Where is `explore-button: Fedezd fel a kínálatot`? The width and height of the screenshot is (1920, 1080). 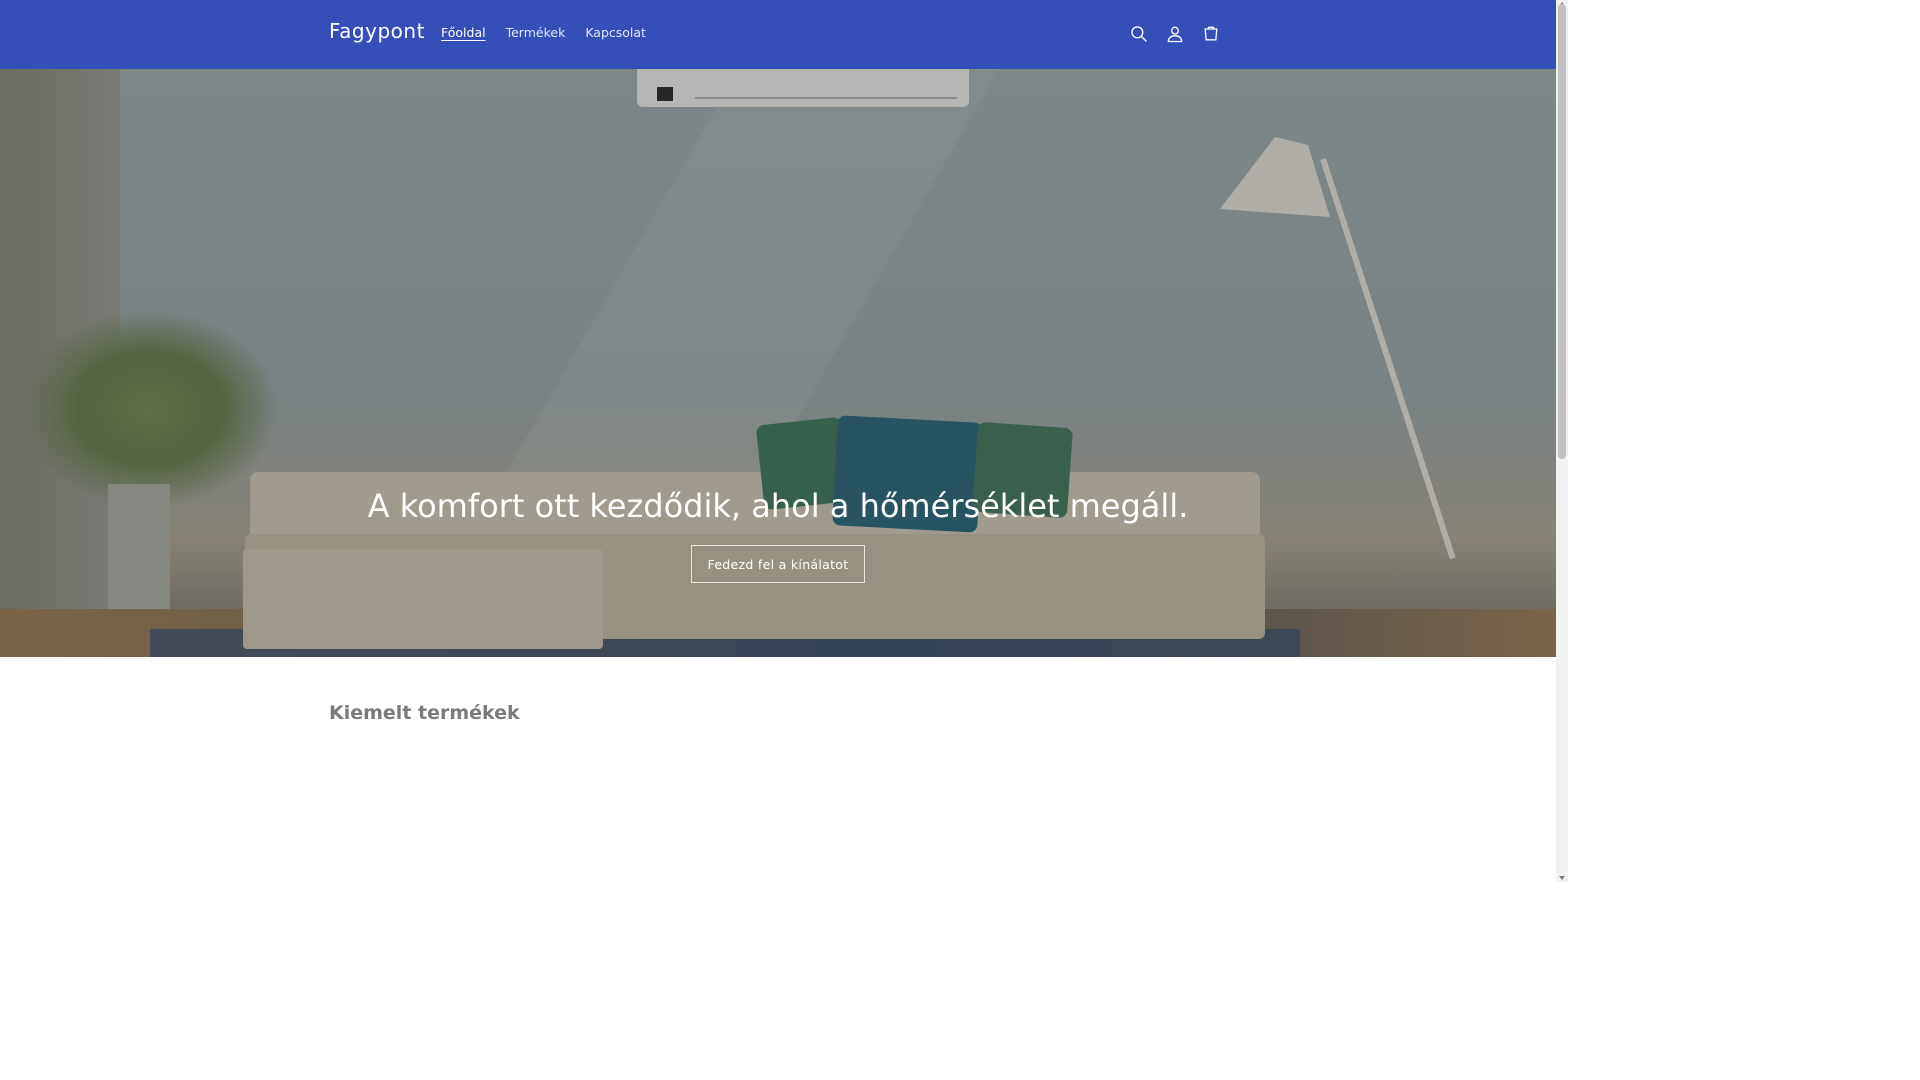
explore-button: Fedezd fel a kínálatot is located at coordinates (778, 564).